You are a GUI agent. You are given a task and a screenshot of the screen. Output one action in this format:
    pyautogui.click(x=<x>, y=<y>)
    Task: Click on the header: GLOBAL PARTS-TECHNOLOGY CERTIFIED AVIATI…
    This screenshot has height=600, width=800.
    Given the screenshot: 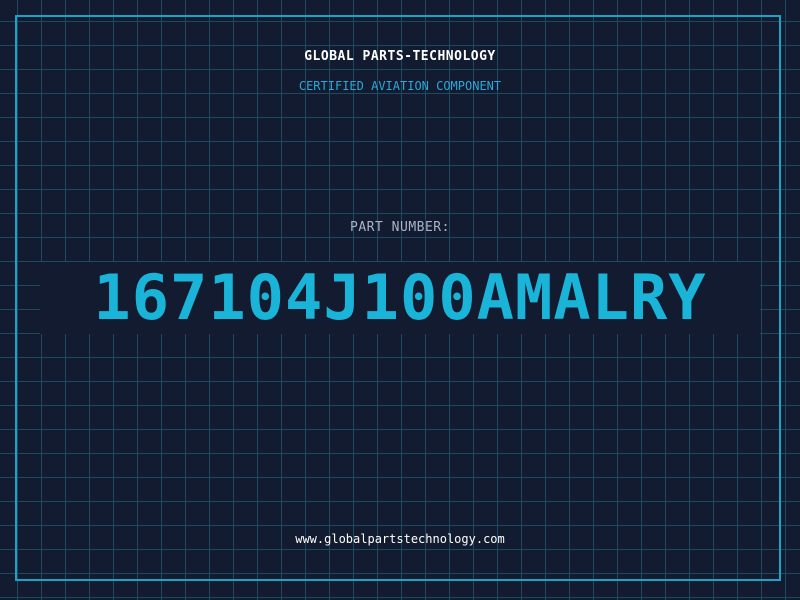 What is the action you would take?
    pyautogui.click(x=400, y=71)
    